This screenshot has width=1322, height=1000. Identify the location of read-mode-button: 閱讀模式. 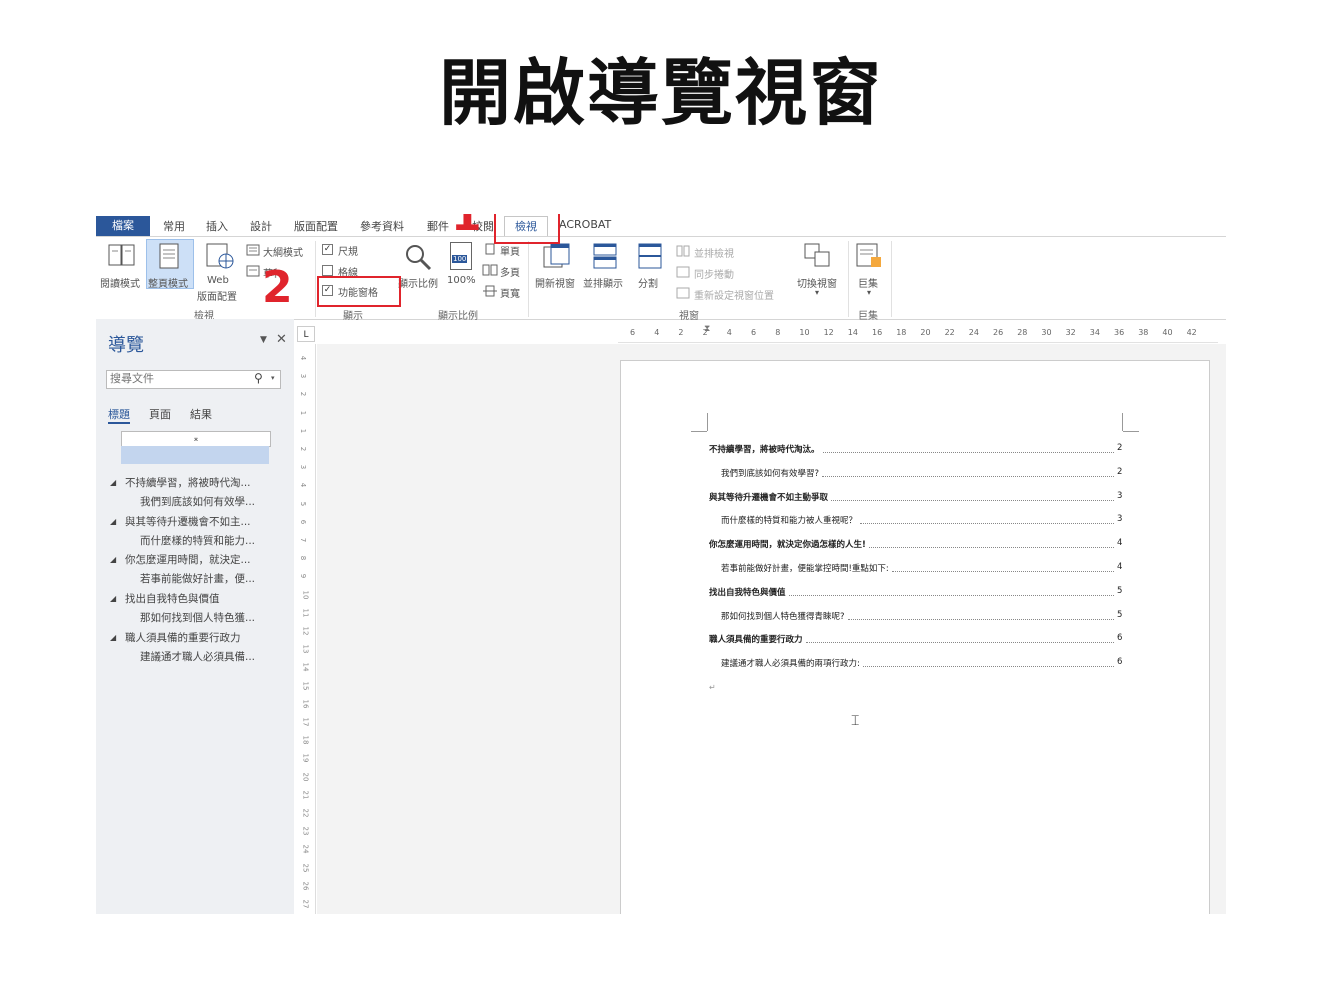
(120, 282).